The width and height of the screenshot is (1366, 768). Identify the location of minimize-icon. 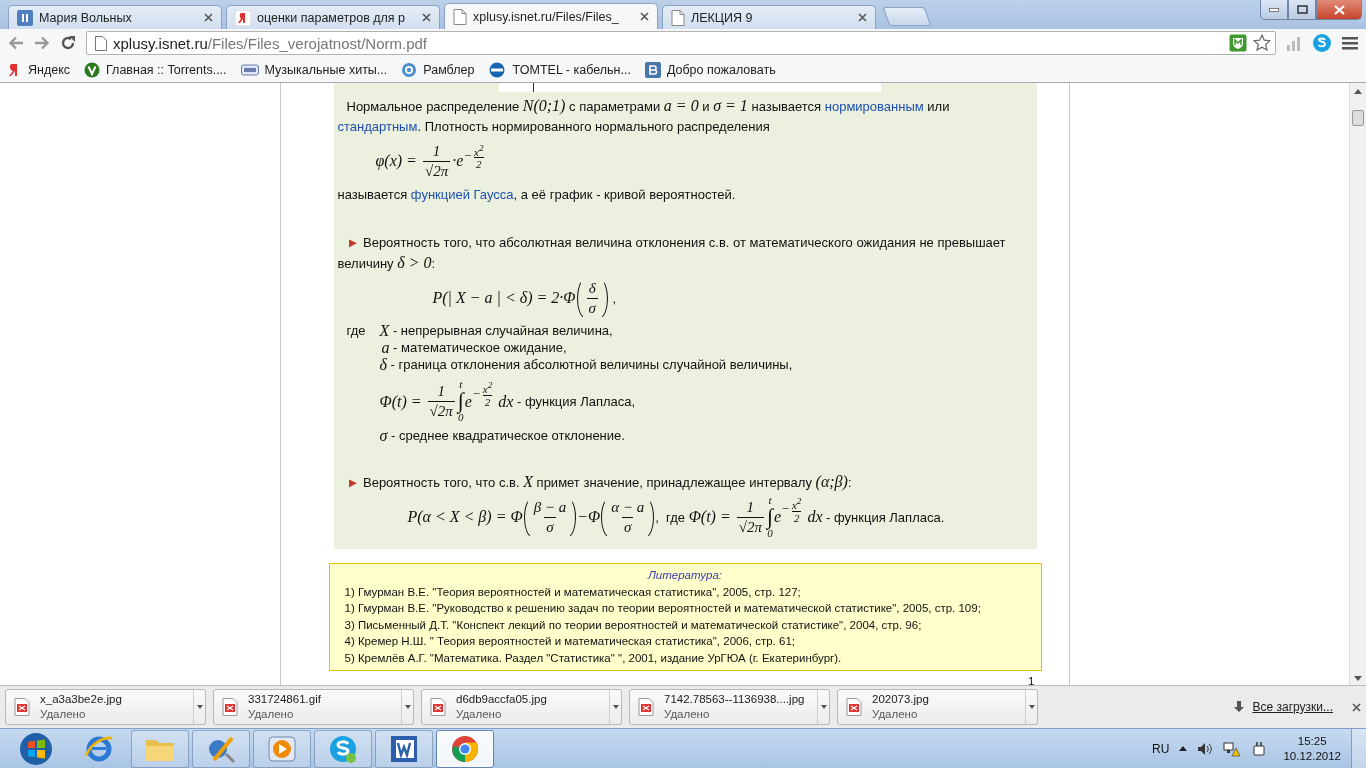
(1274, 9).